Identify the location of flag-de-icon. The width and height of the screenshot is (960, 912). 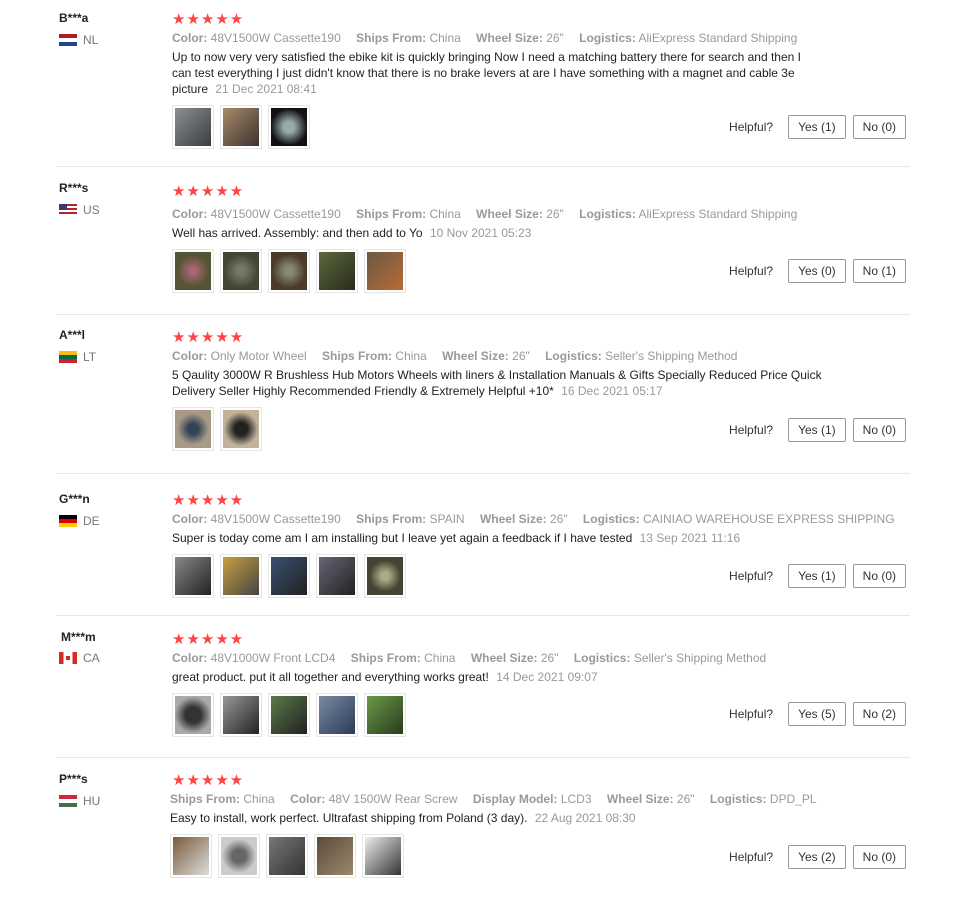
(68, 521).